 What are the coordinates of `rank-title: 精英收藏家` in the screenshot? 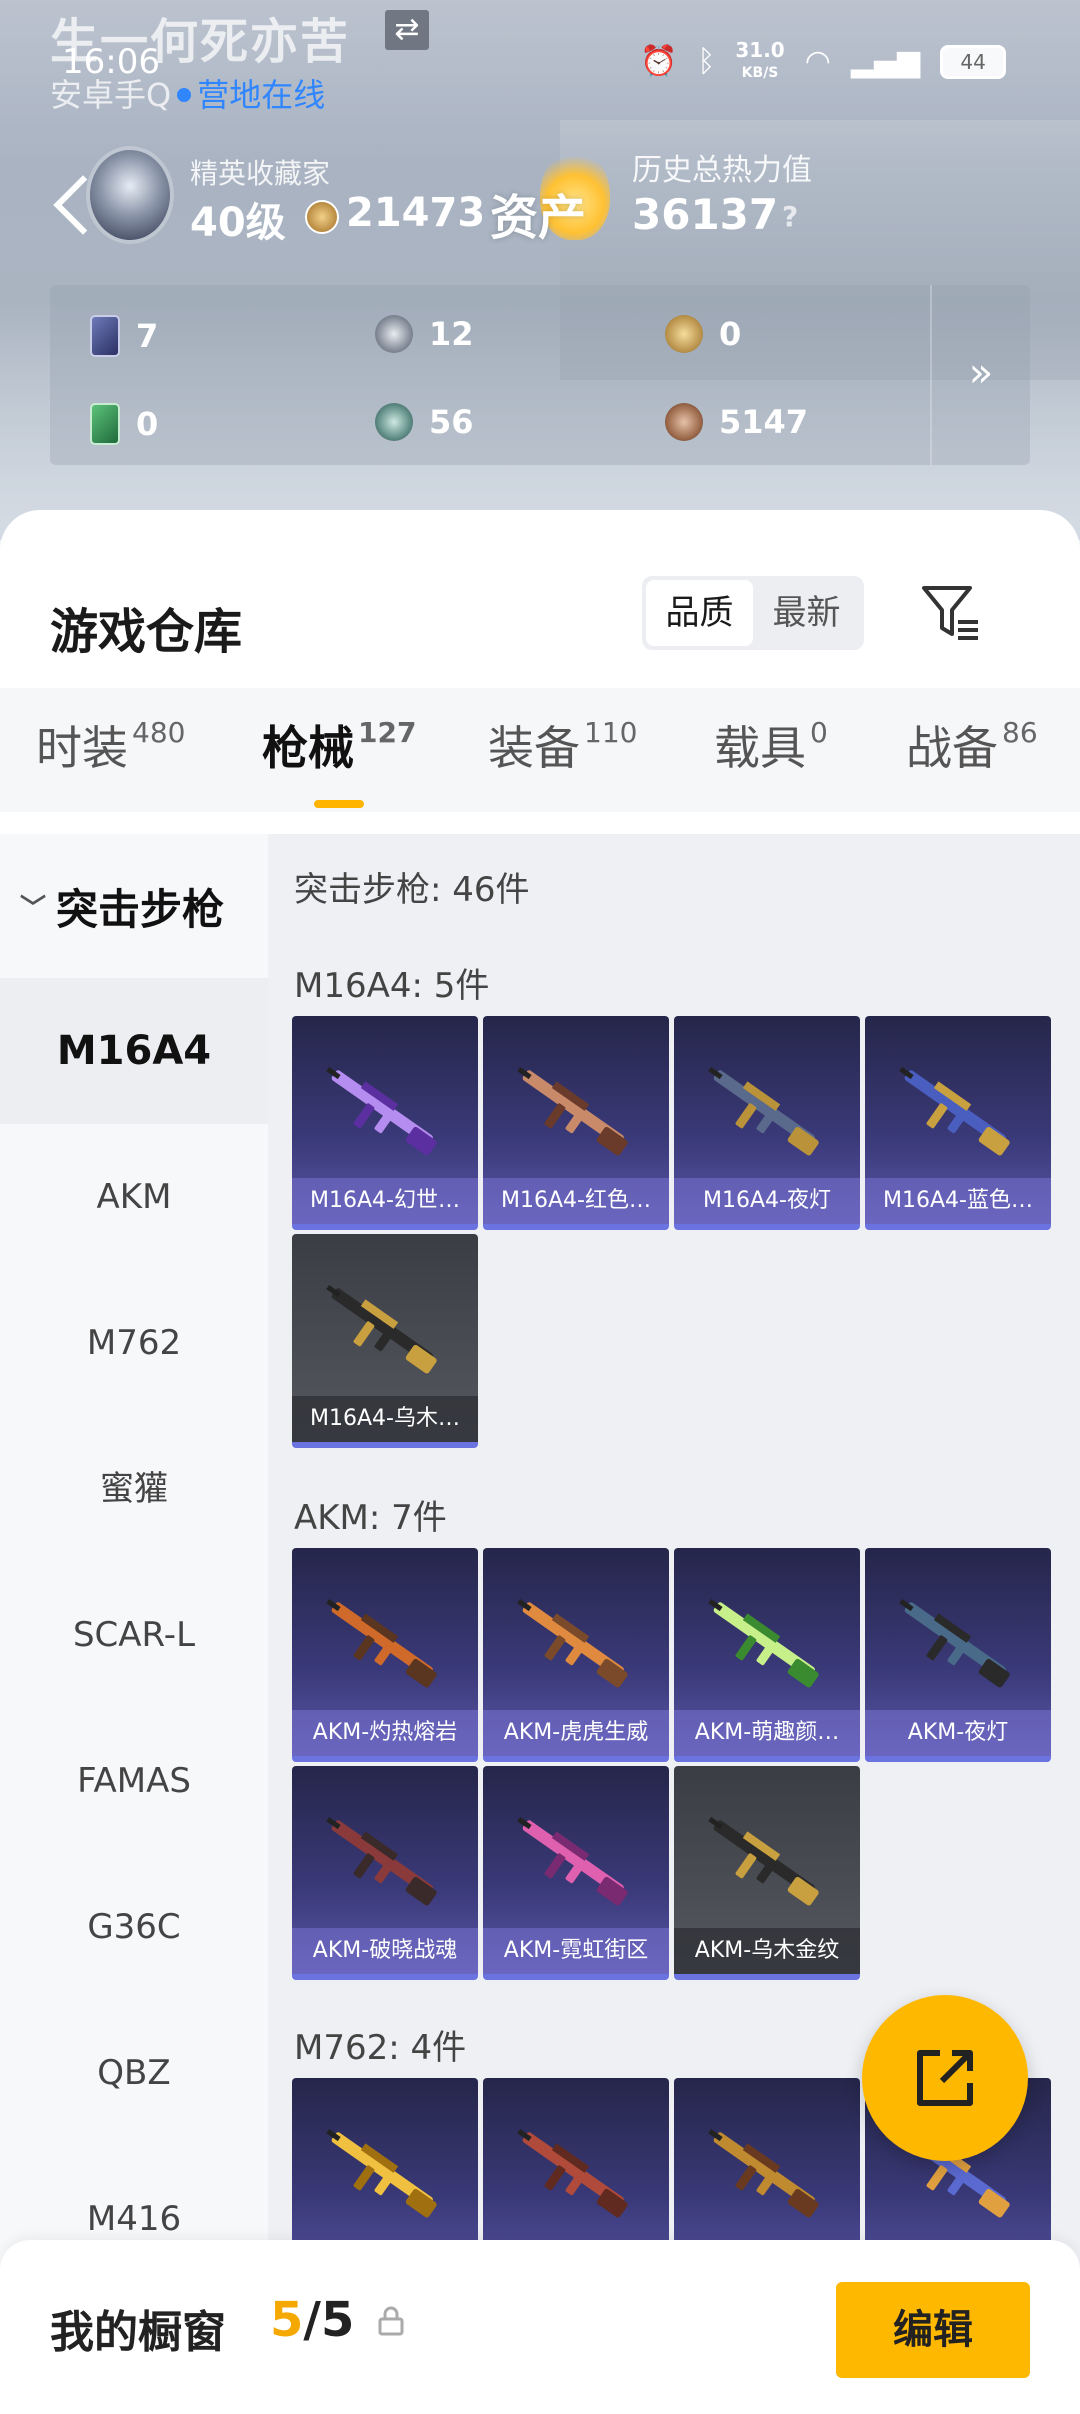 It's located at (260, 173).